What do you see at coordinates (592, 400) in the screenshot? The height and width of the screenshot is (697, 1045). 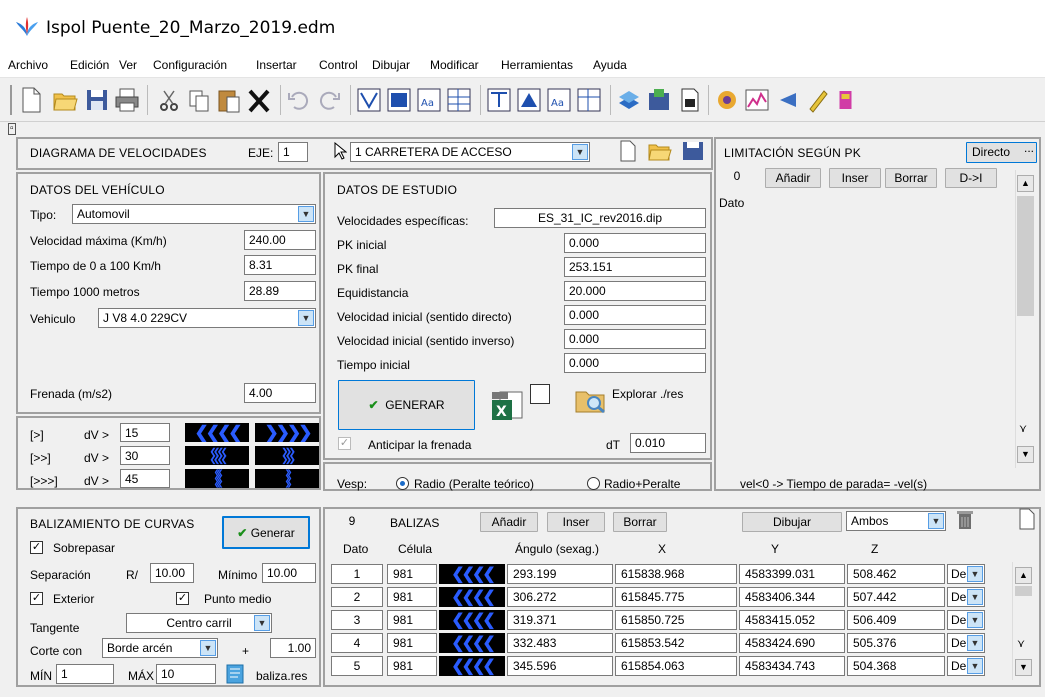 I see `explore-folder-icon` at bounding box center [592, 400].